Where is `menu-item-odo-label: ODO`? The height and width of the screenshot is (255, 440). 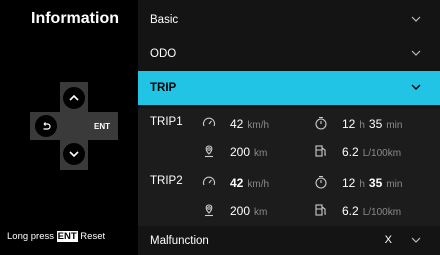 menu-item-odo-label: ODO is located at coordinates (163, 53).